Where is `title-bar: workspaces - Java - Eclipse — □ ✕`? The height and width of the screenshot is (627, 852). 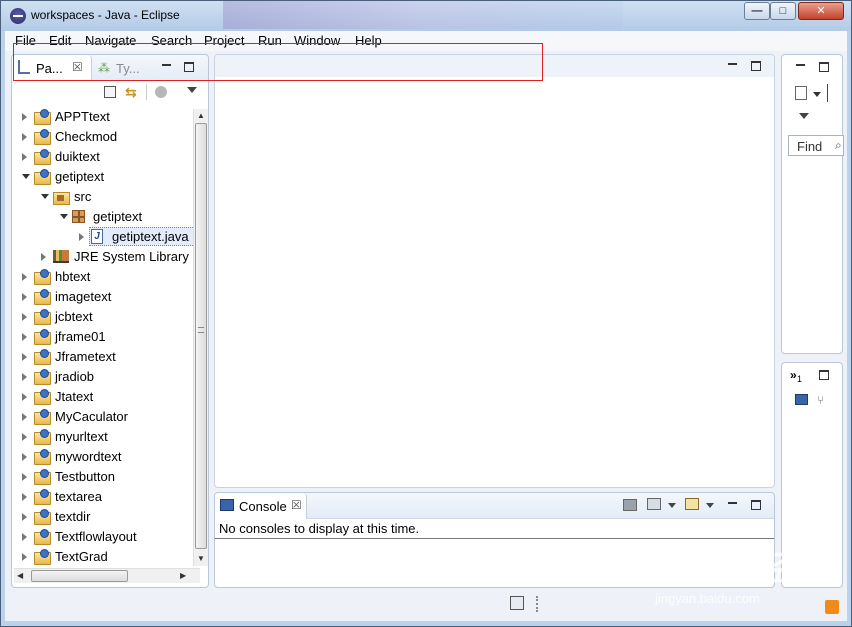
title-bar: workspaces - Java - Eclipse — □ ✕ is located at coordinates (426, 16).